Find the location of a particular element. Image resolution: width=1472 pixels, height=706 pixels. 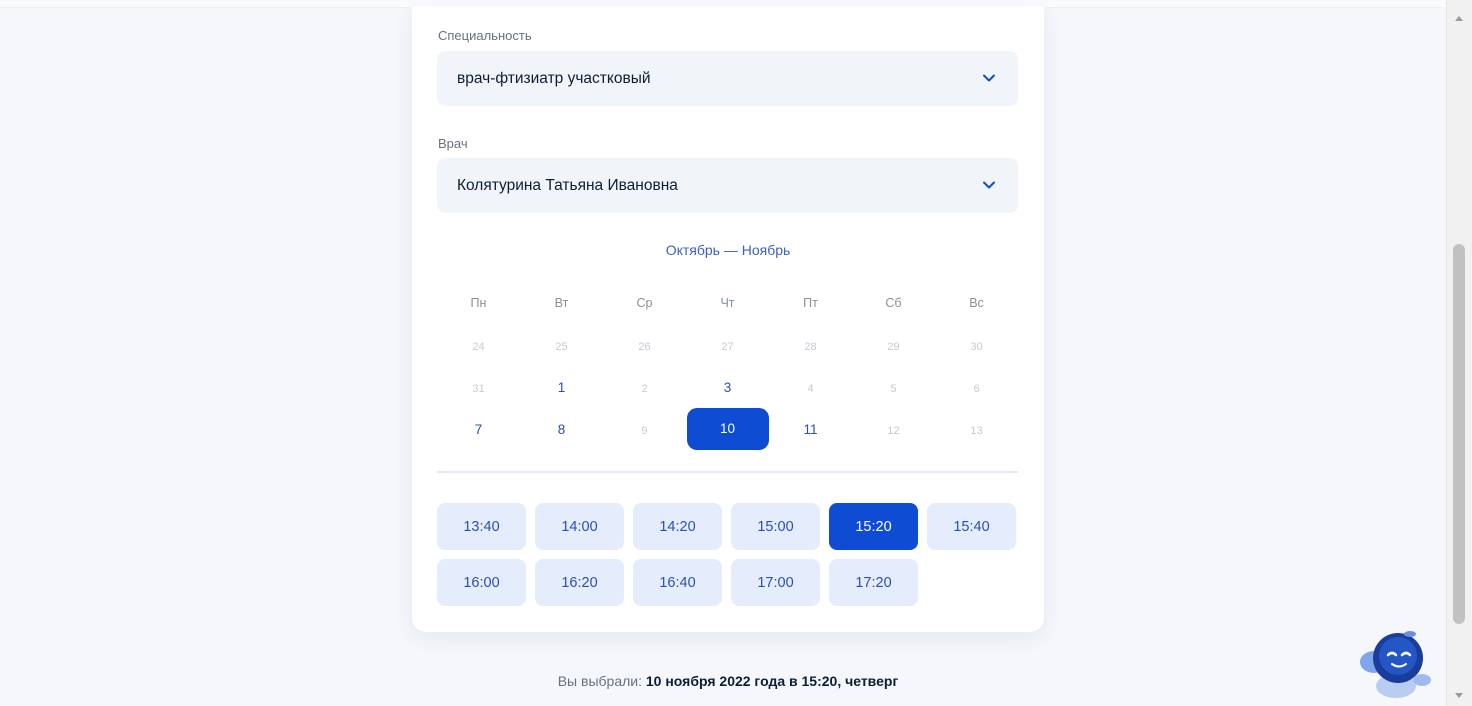

calendar-day: 13 is located at coordinates (976, 429).